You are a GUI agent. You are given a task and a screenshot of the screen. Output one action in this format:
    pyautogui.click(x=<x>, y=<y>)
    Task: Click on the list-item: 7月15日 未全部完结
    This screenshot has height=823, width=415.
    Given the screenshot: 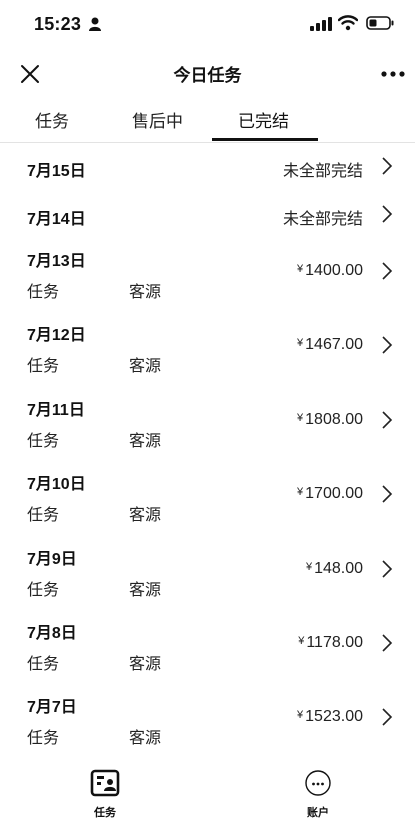 What is the action you would take?
    pyautogui.click(x=207, y=167)
    